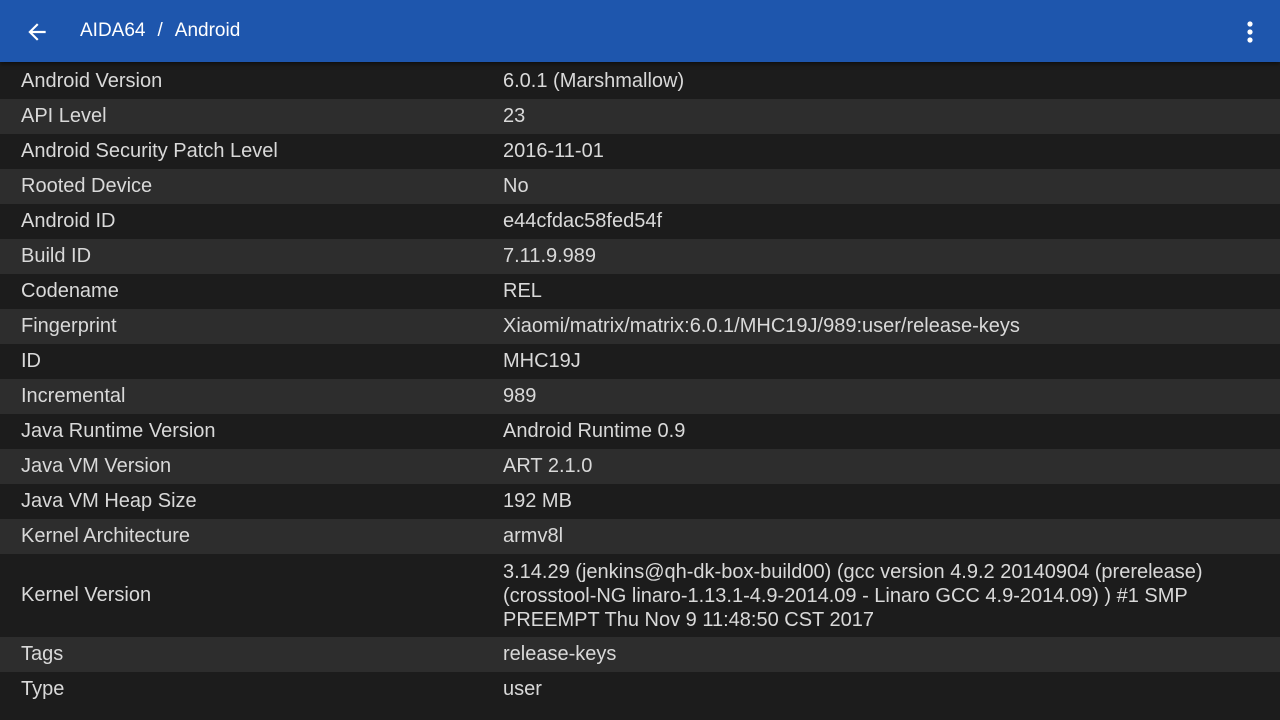 The width and height of the screenshot is (1280, 720). I want to click on row-value: e44cfdac58fed54f, so click(583, 221).